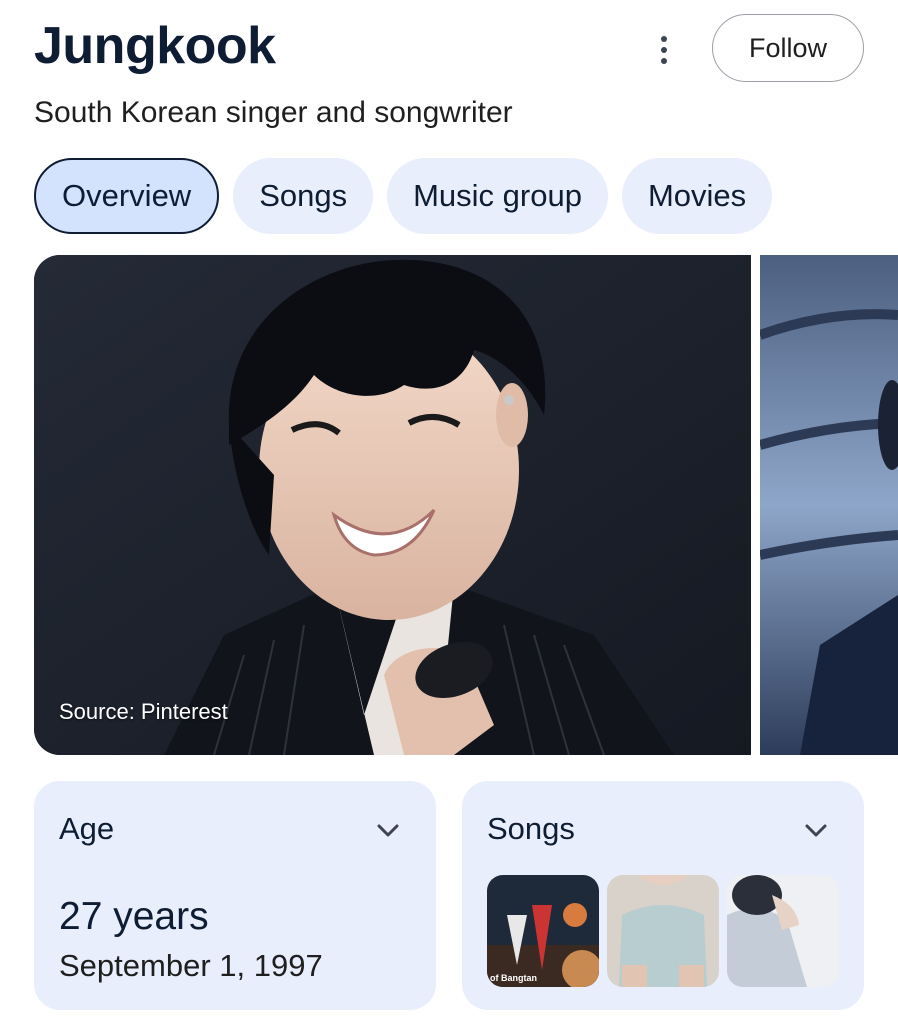 Image resolution: width=898 pixels, height=1024 pixels. Describe the element at coordinates (235, 895) in the screenshot. I see `age-card: Age 27 years September 1, 1997` at that location.